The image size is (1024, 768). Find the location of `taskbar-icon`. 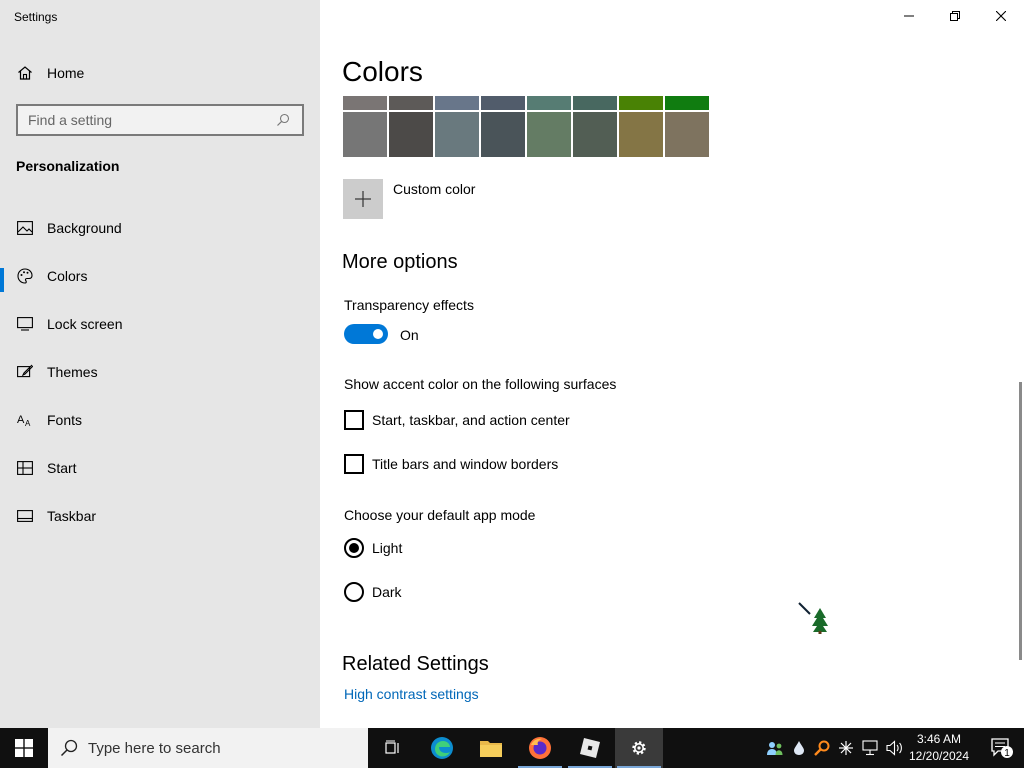

taskbar-icon is located at coordinates (25, 516).